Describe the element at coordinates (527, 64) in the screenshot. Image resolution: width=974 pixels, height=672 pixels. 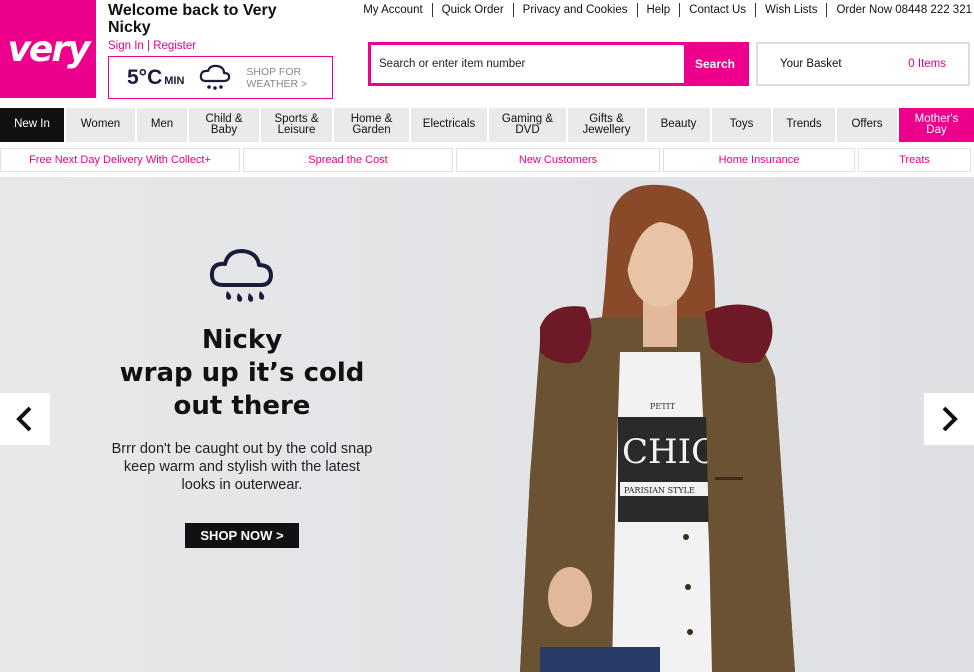
I see `search-input: Search or enter item number` at that location.